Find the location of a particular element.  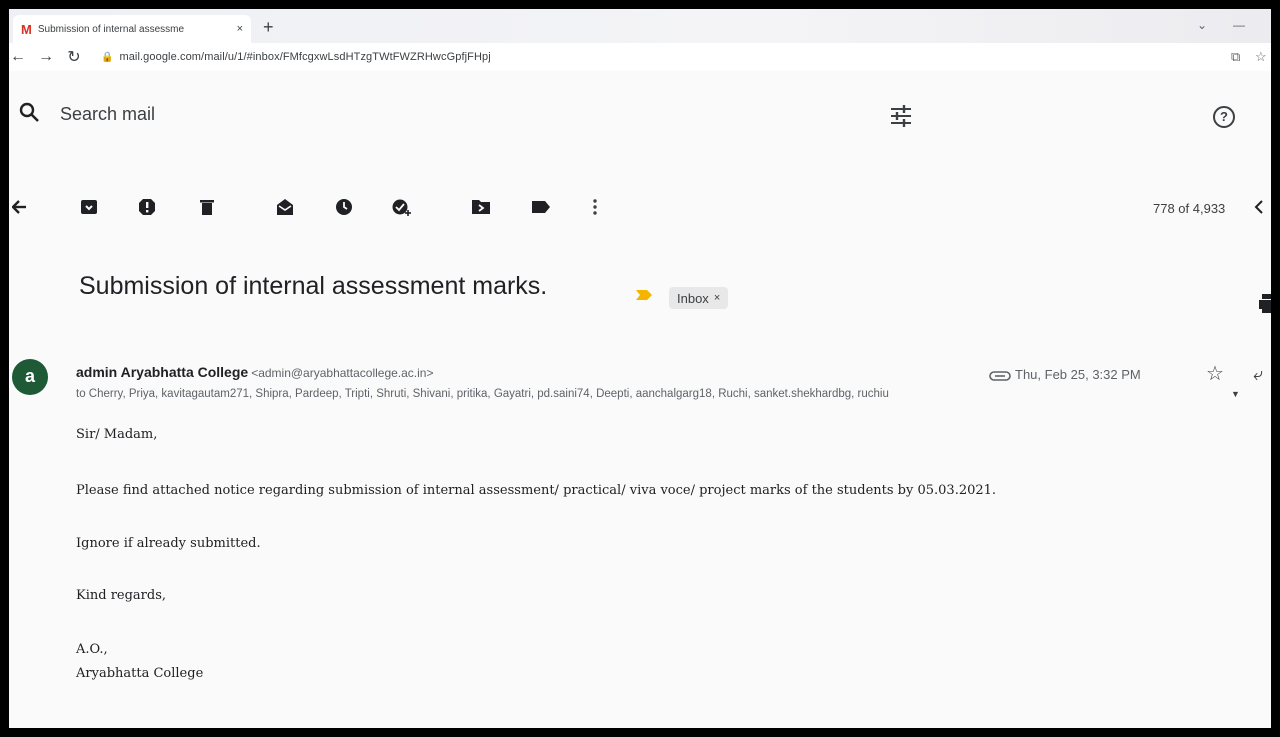

forward-arrow-icon: → is located at coordinates (46, 57).